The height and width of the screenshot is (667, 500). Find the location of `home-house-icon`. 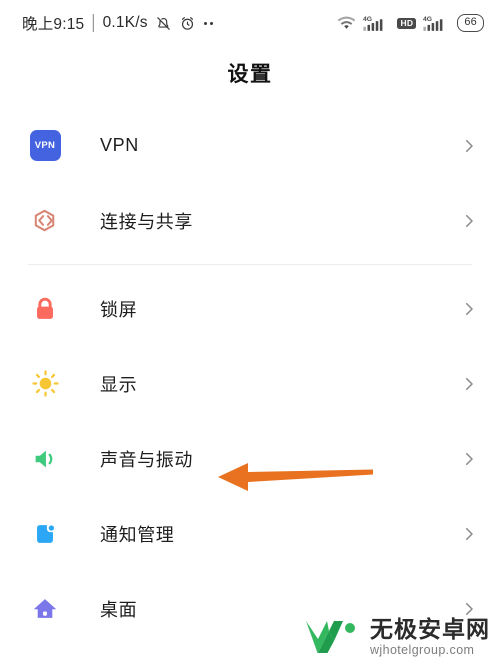

home-house-icon is located at coordinates (45, 609).